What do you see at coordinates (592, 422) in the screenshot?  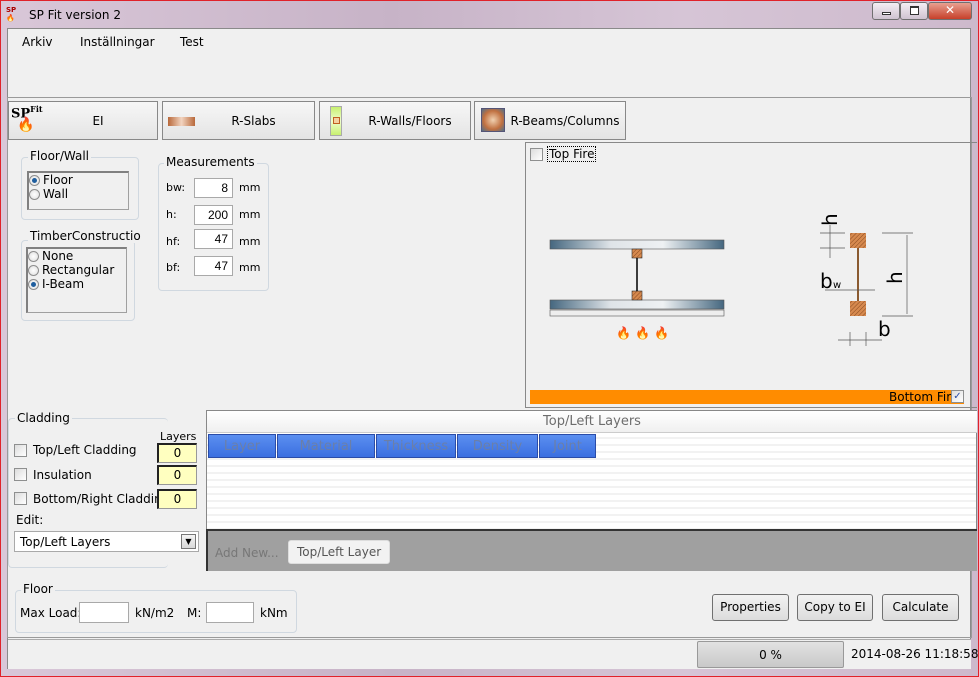 I see `grid-title: Top/Left Layers` at bounding box center [592, 422].